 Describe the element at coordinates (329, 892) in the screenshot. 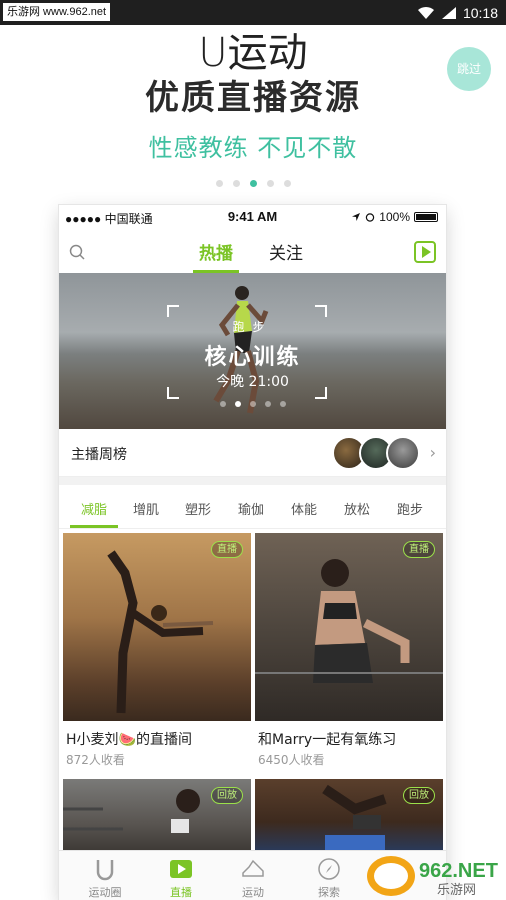

I see `tabbar-label: 探索` at that location.